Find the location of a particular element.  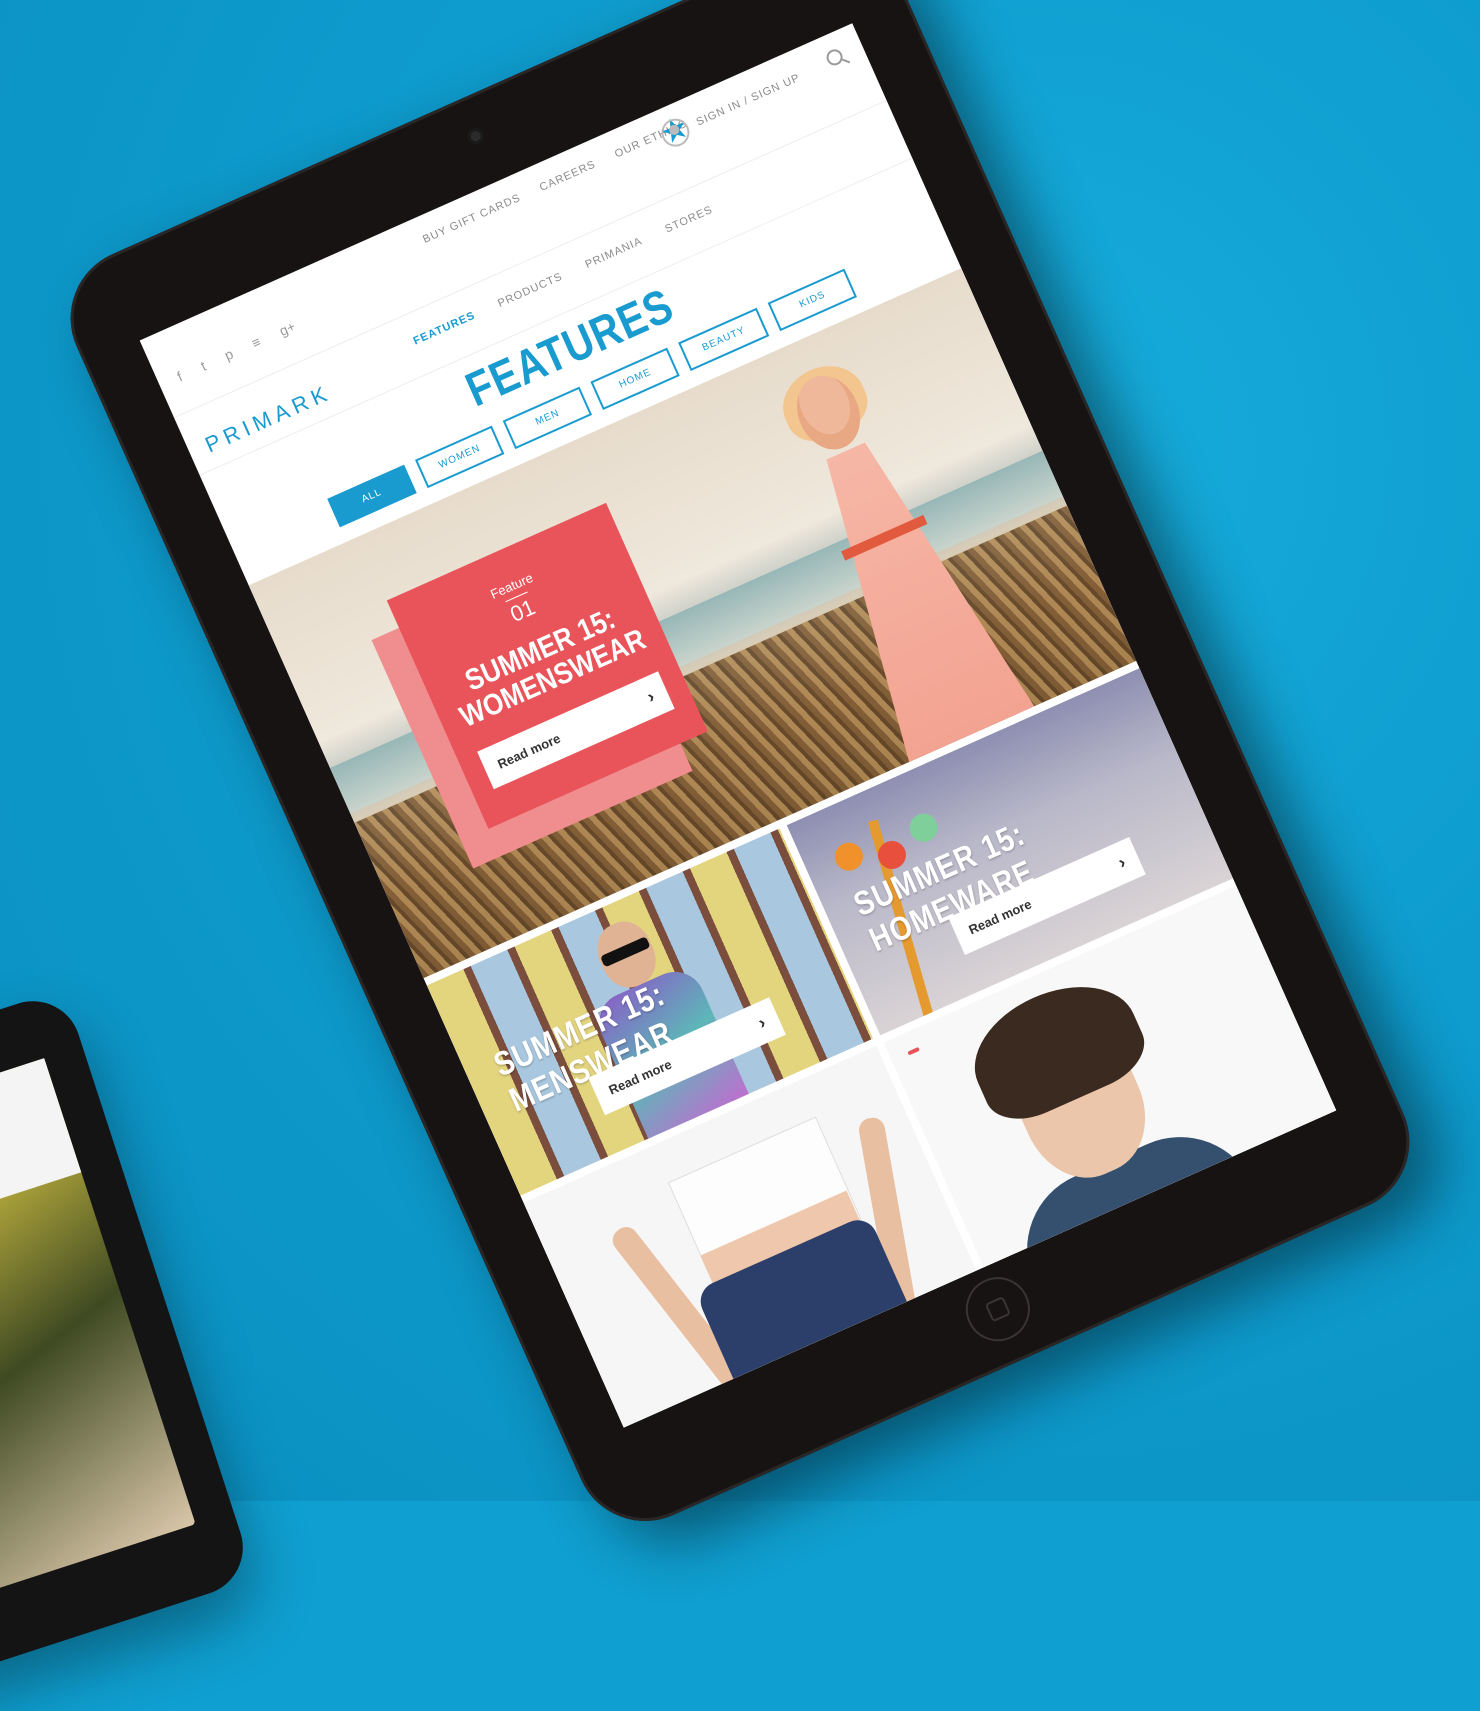

blog-icon: ≡ is located at coordinates (256, 342).